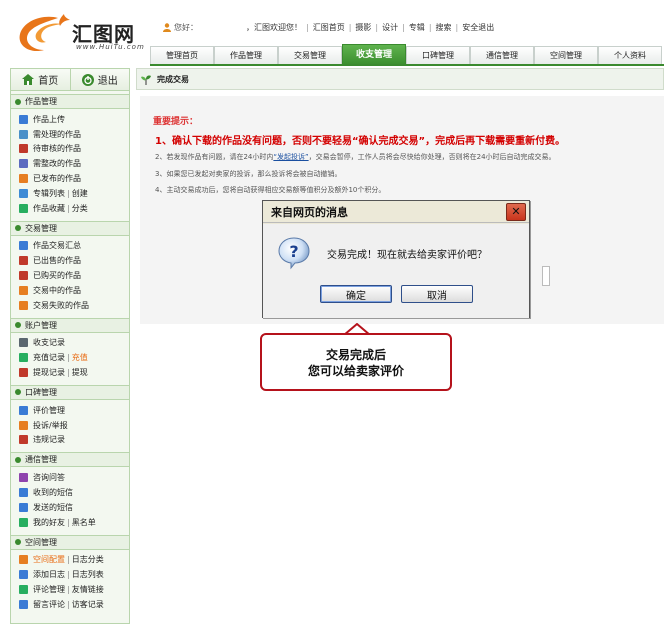 Image resolution: width=664 pixels, height=624 pixels. What do you see at coordinates (49, 193) in the screenshot?
I see `sidebar-item-link: 专辑列表` at bounding box center [49, 193].